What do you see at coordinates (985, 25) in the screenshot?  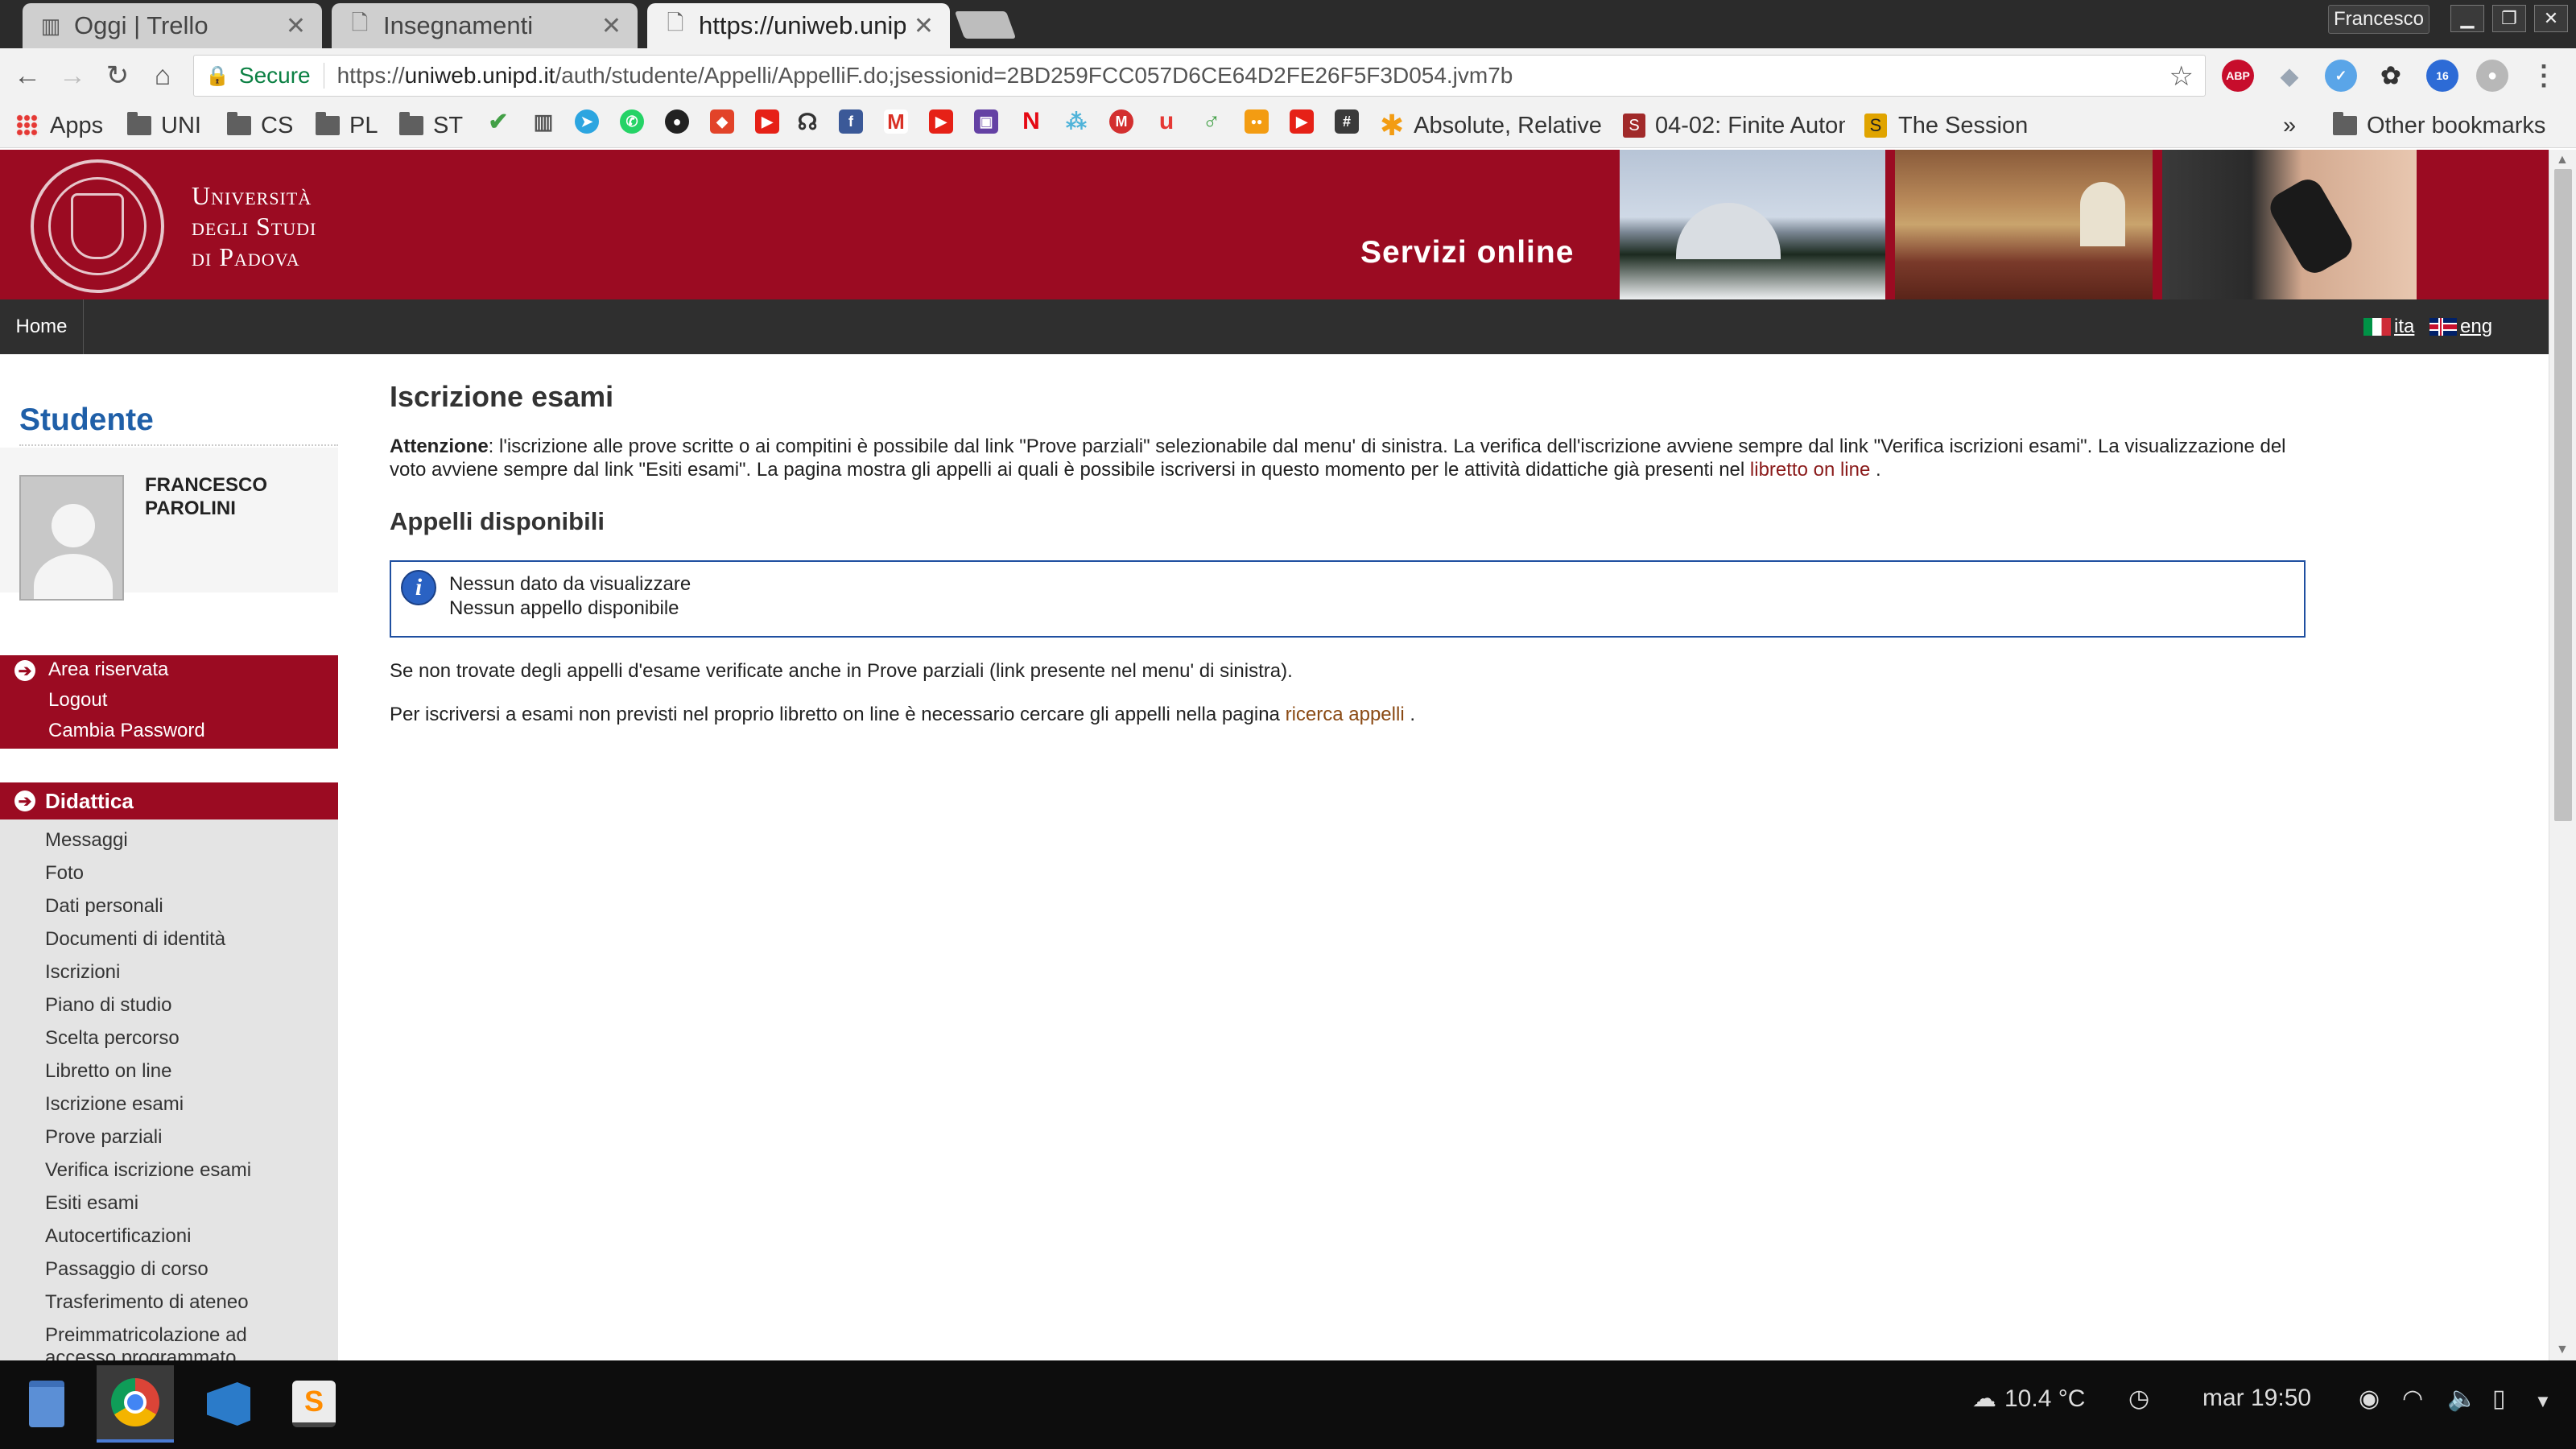 I see `new-tab-button` at bounding box center [985, 25].